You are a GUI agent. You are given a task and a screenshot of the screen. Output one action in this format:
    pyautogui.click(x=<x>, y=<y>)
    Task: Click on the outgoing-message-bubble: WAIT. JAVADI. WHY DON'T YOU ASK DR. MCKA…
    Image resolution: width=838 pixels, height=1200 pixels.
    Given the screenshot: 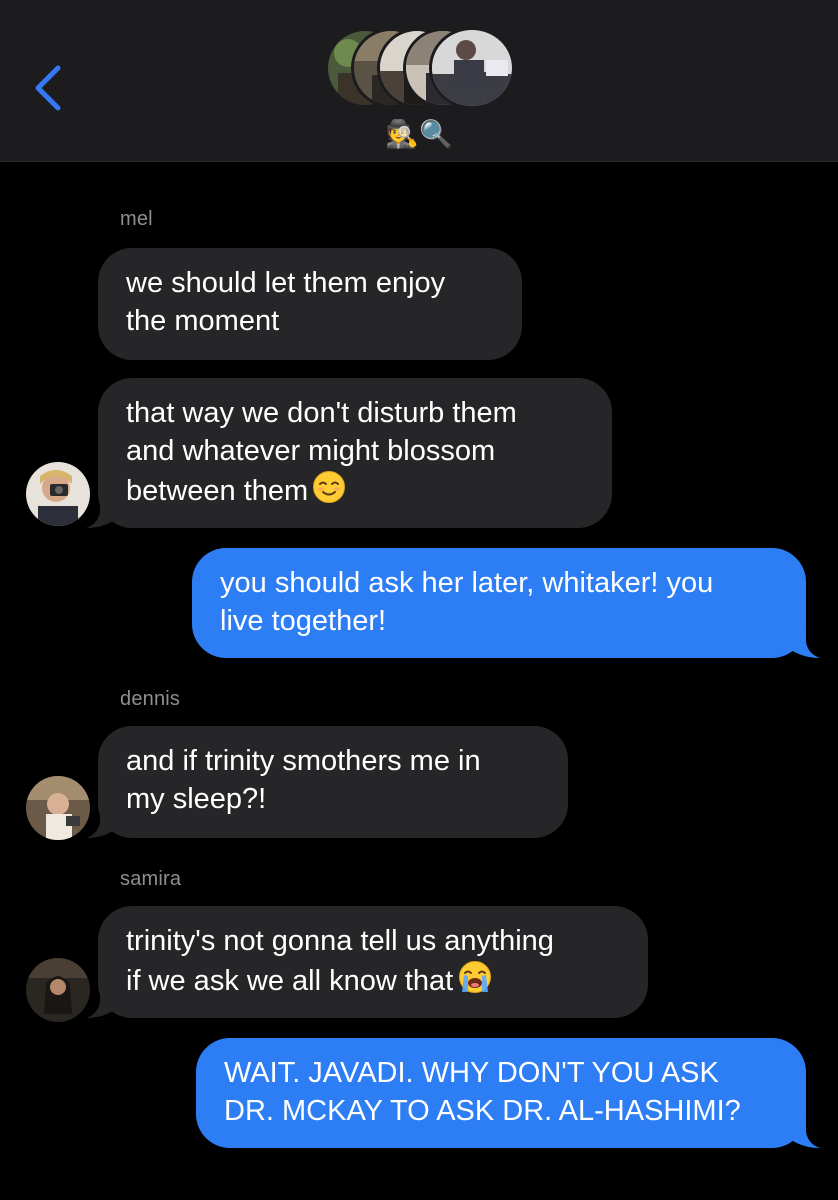 What is the action you would take?
    pyautogui.click(x=501, y=1093)
    